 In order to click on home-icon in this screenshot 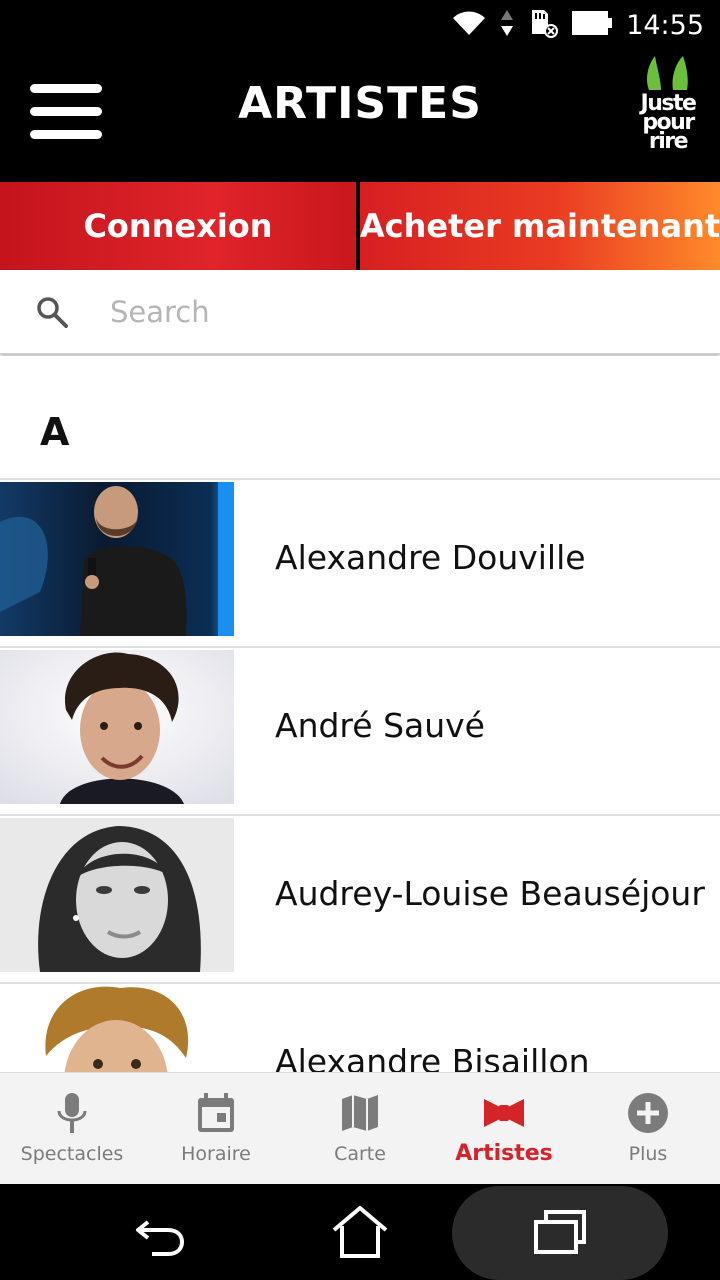, I will do `click(360, 1232)`.